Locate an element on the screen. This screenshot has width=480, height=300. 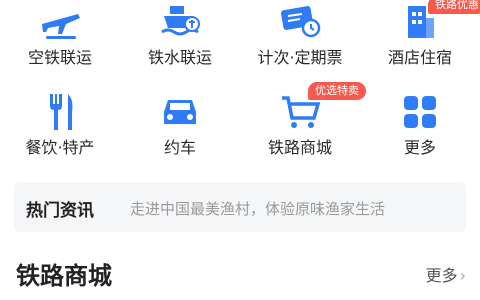
plane-train-icon is located at coordinates (61, 26).